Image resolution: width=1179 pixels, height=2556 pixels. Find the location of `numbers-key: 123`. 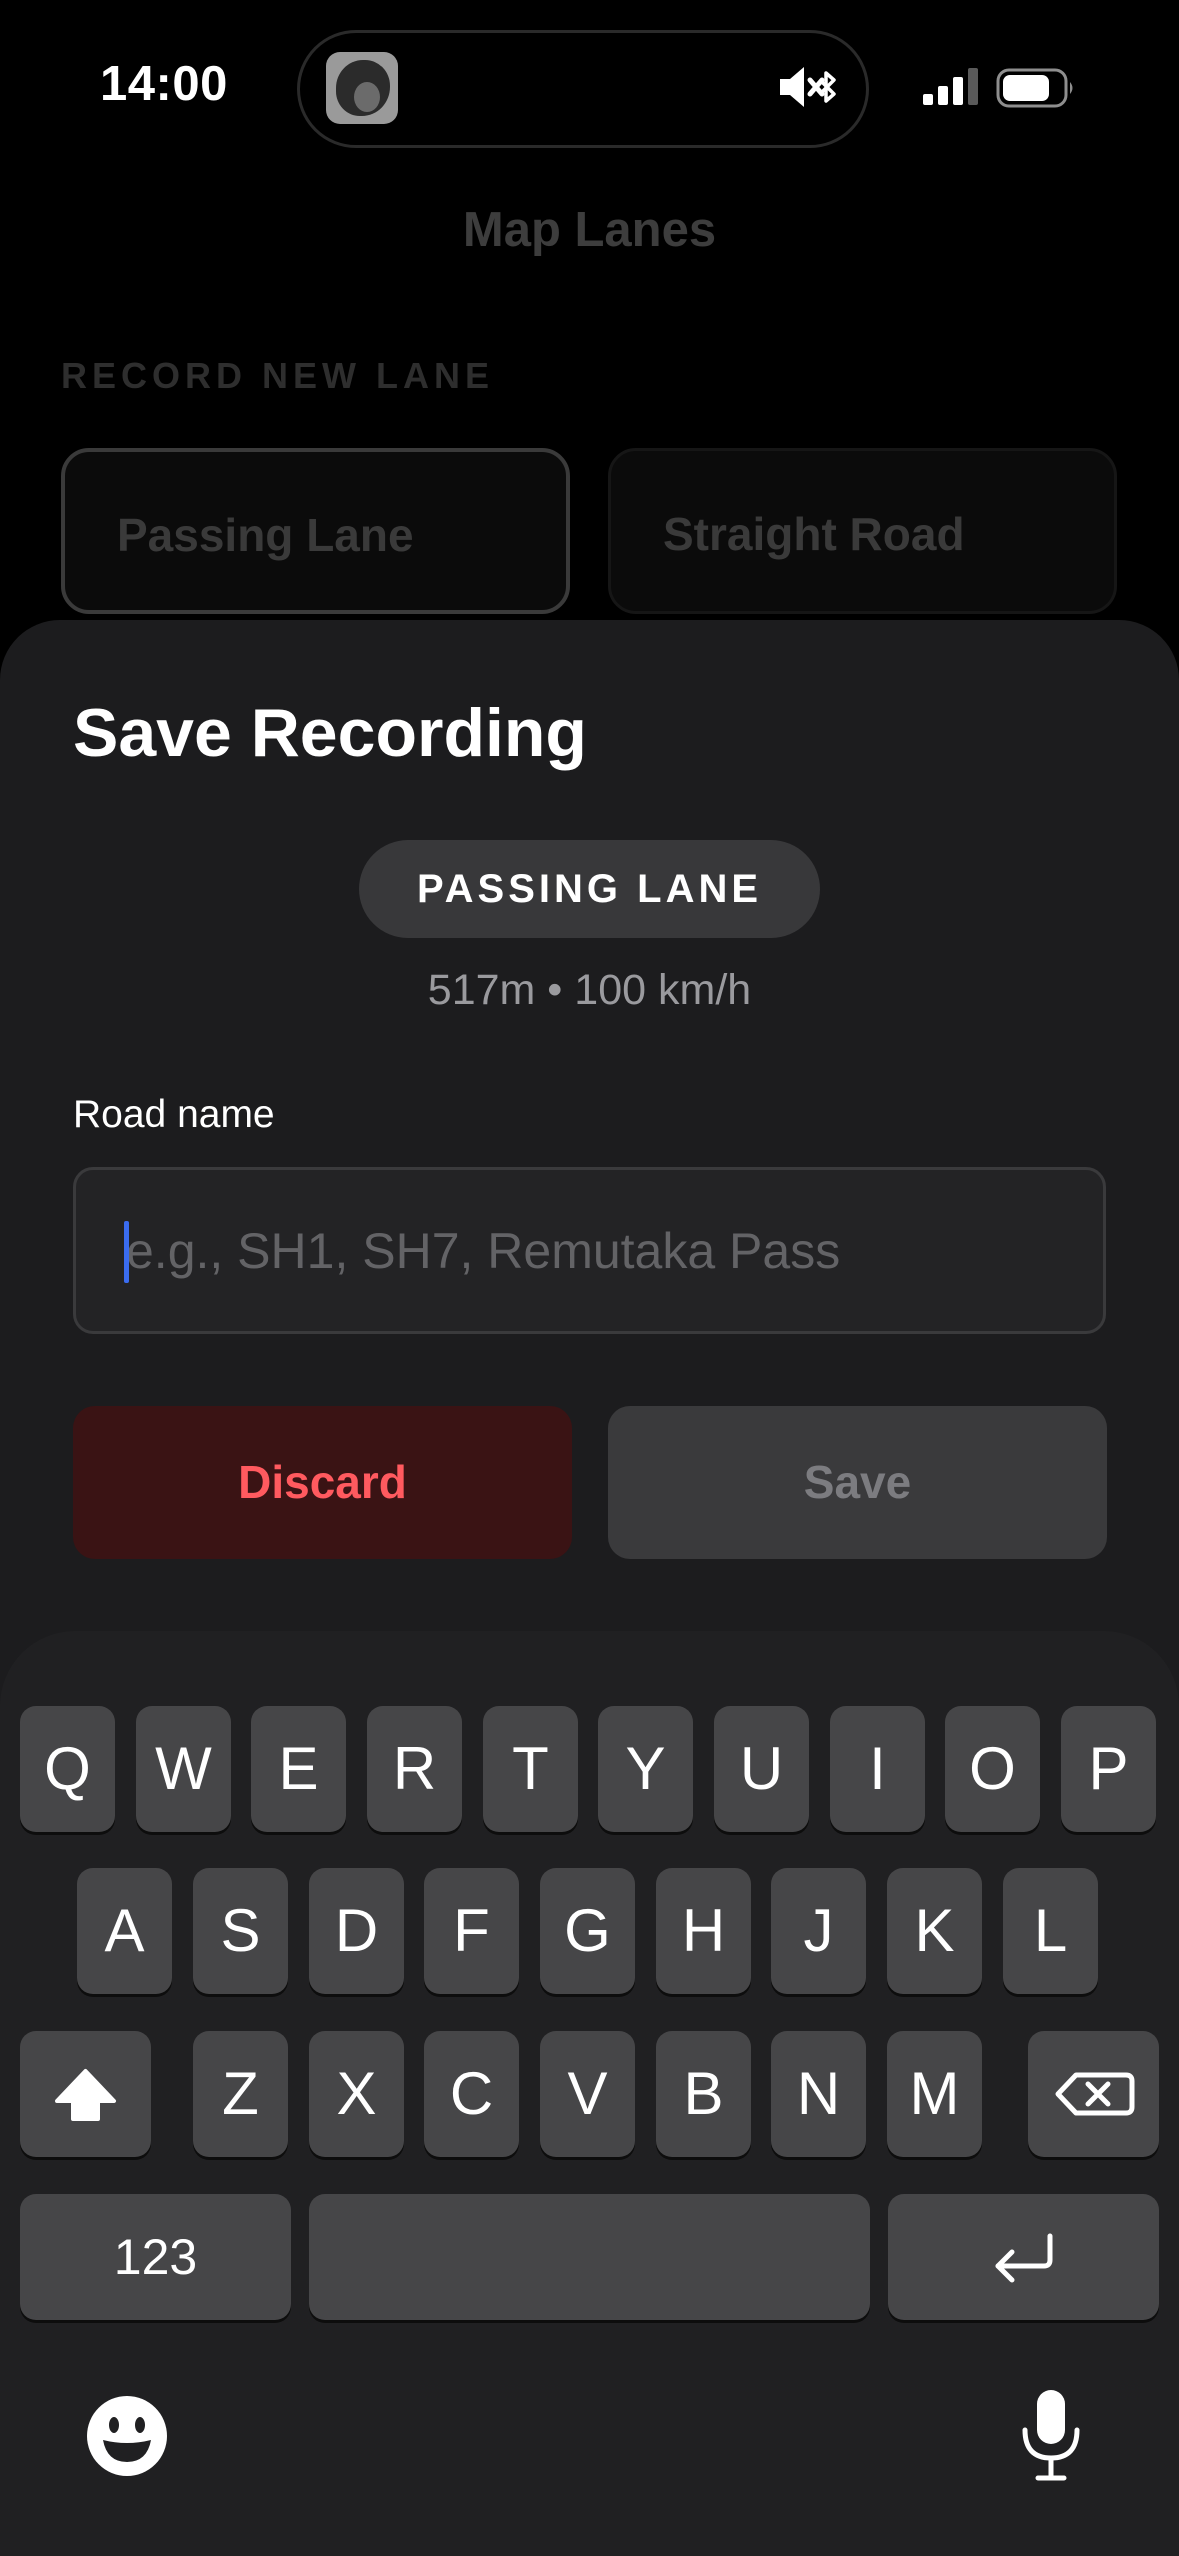

numbers-key: 123 is located at coordinates (155, 2257).